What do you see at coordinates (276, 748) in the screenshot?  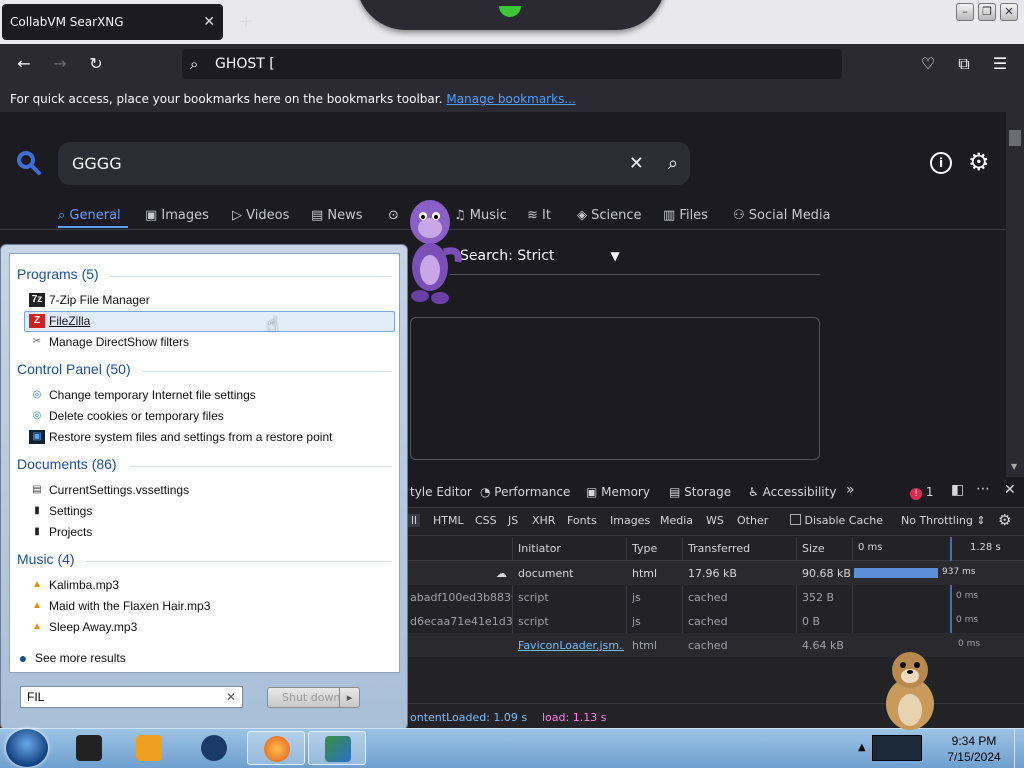 I see `taskbar-app-firefox` at bounding box center [276, 748].